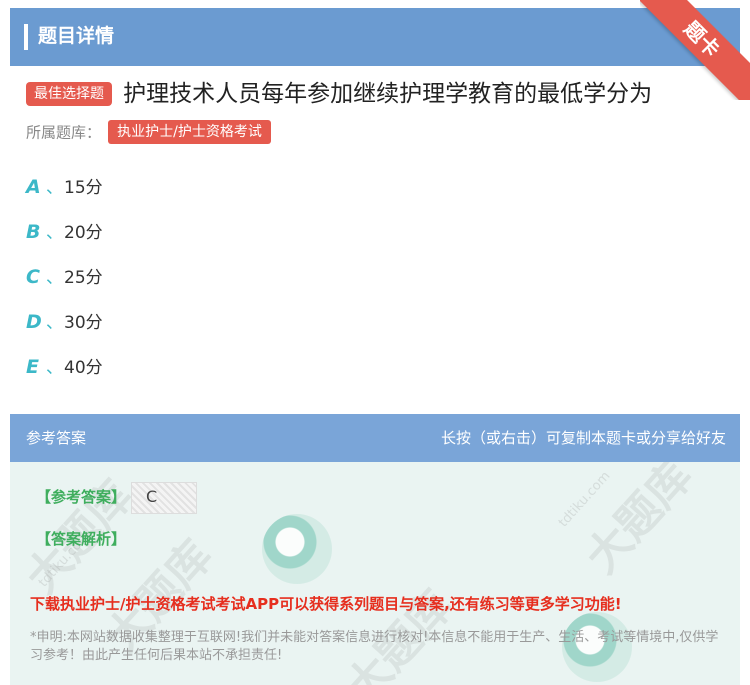 The height and width of the screenshot is (685, 750). What do you see at coordinates (83, 188) in the screenshot?
I see `option-text: 15分` at bounding box center [83, 188].